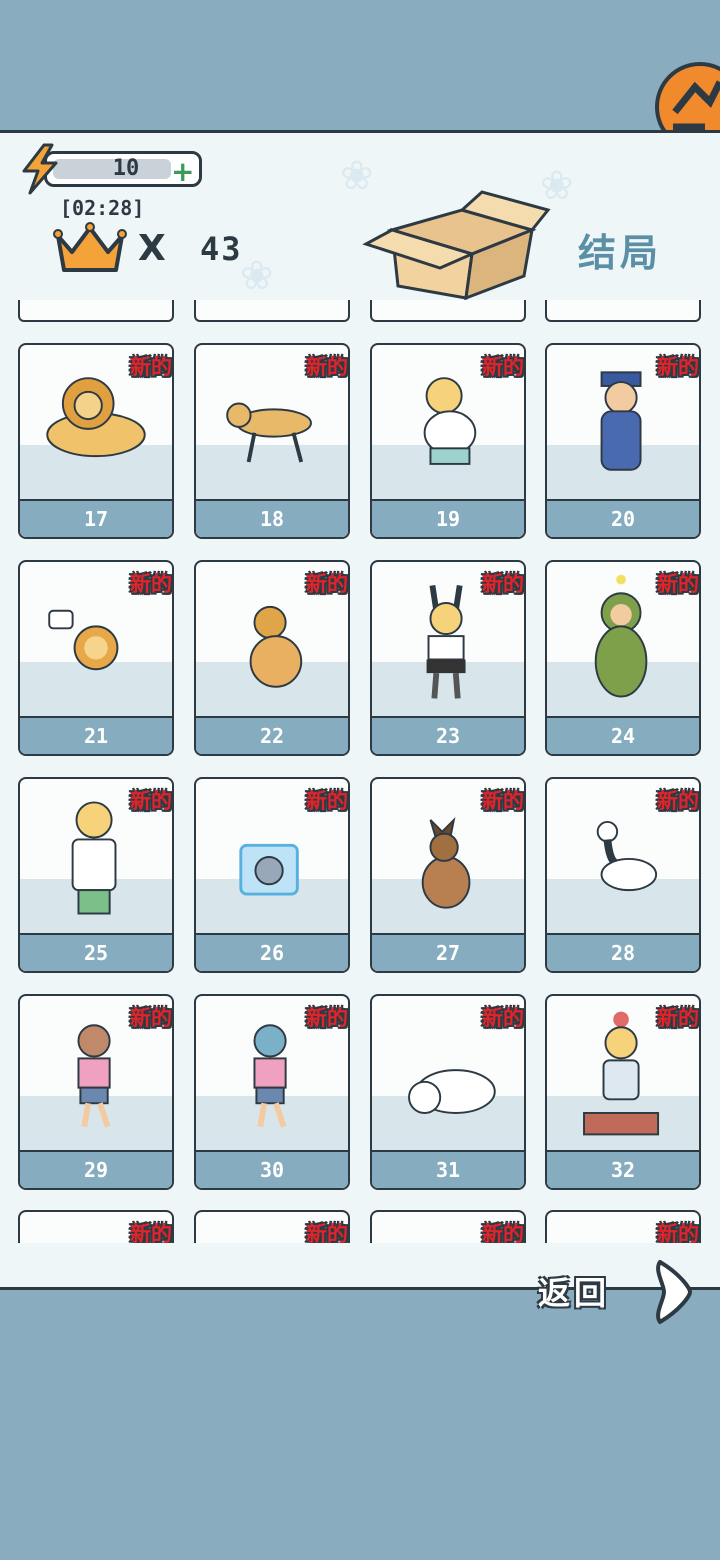 The height and width of the screenshot is (1560, 720). Describe the element at coordinates (272, 518) in the screenshot. I see `card-number: 18` at that location.